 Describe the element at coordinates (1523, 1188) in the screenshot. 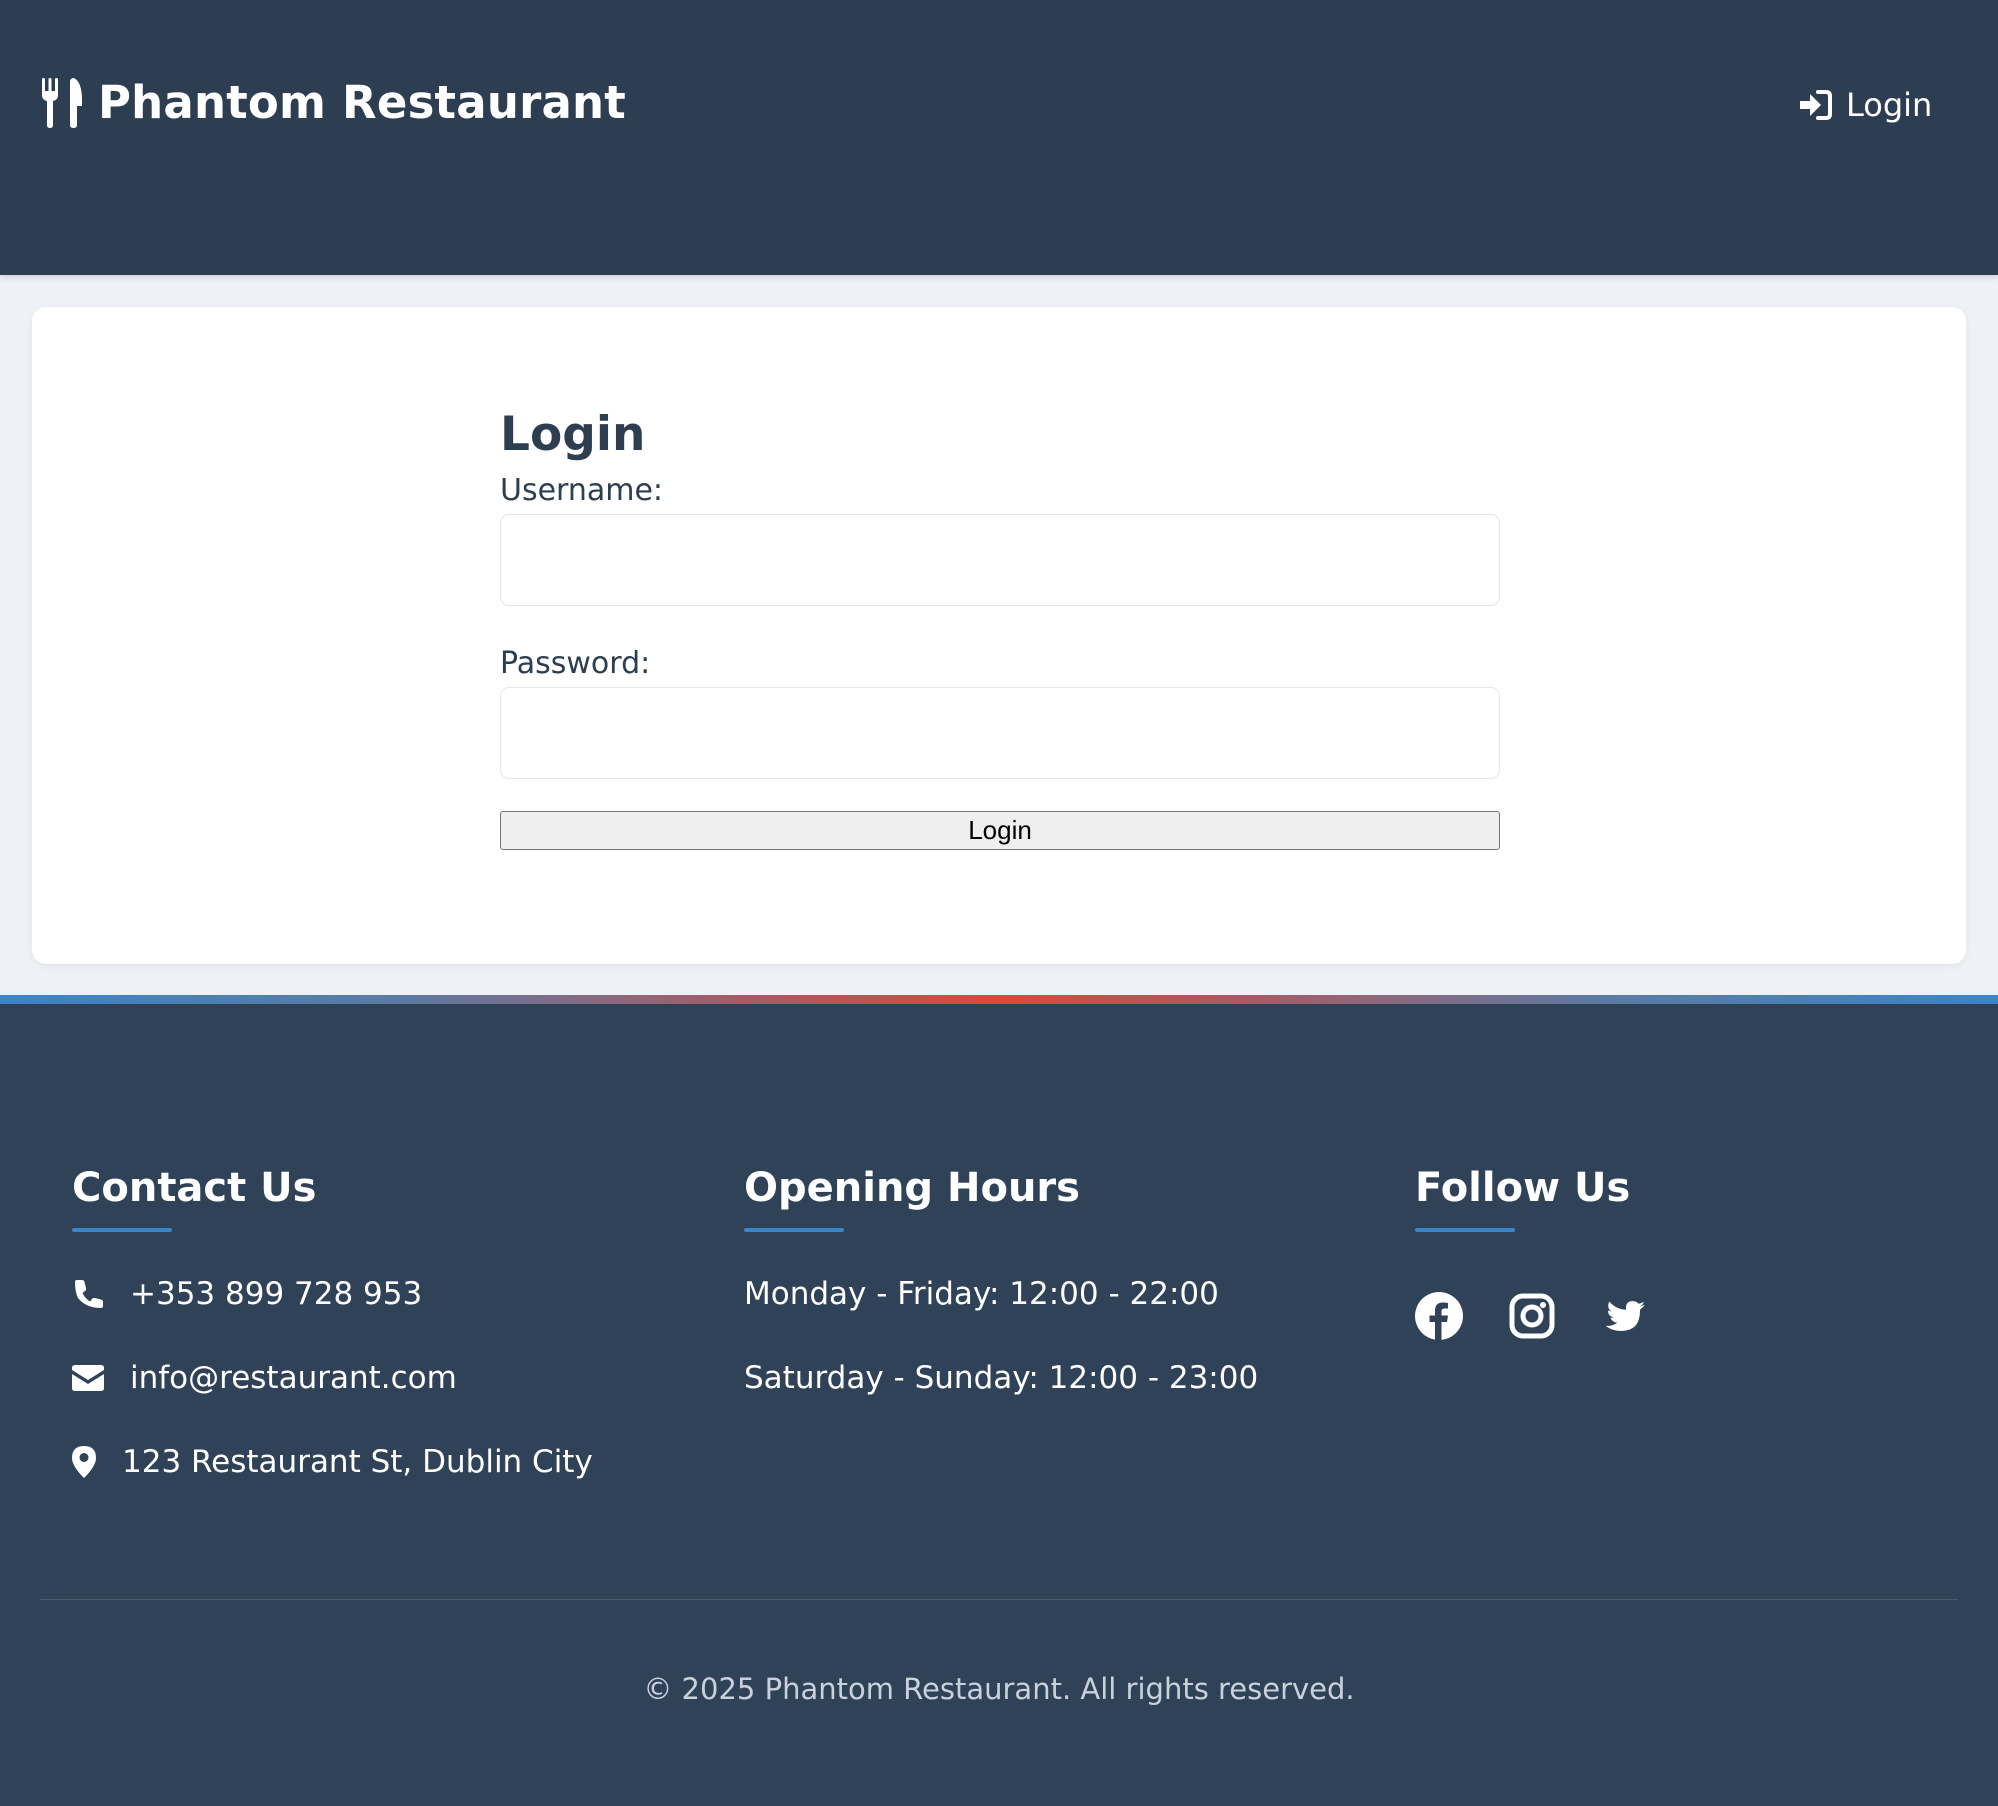

I see `follow-us-heading: Follow Us` at that location.